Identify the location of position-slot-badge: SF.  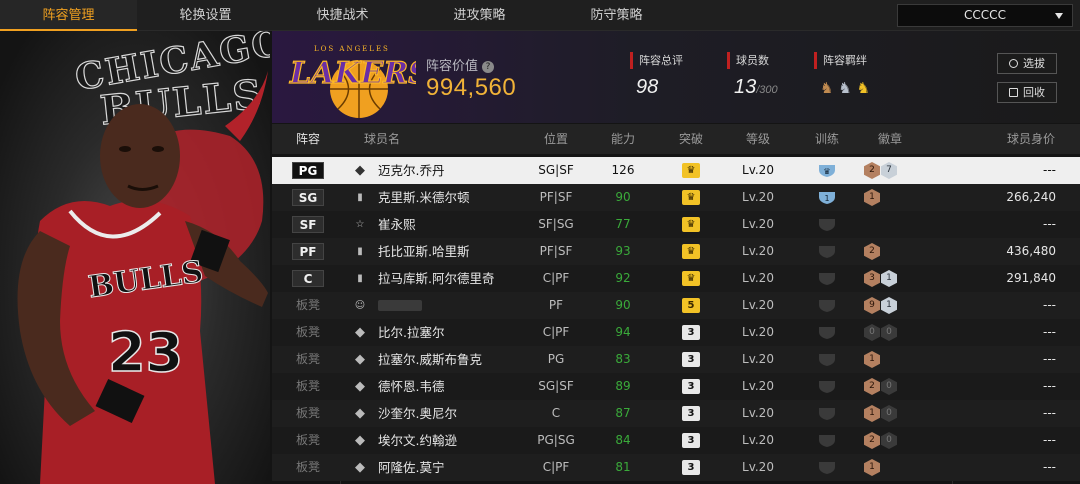
(308, 224).